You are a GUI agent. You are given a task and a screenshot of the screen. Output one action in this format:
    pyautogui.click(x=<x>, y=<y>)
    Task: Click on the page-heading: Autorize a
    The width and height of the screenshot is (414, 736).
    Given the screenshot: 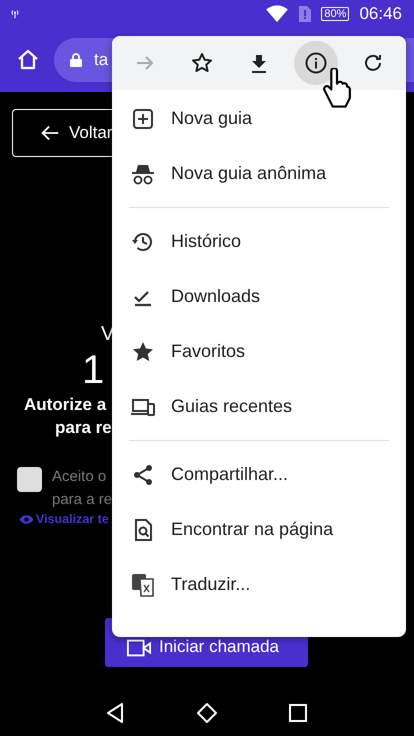 What is the action you would take?
    pyautogui.click(x=64, y=405)
    